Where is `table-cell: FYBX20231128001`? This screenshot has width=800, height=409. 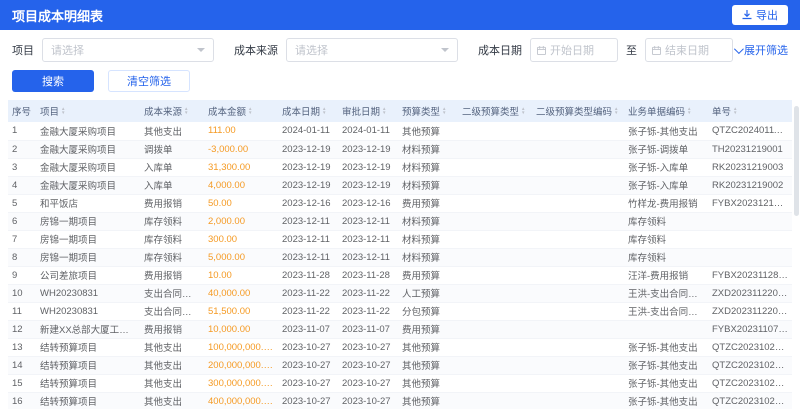
table-cell: FYBX20231128001 is located at coordinates (750, 275).